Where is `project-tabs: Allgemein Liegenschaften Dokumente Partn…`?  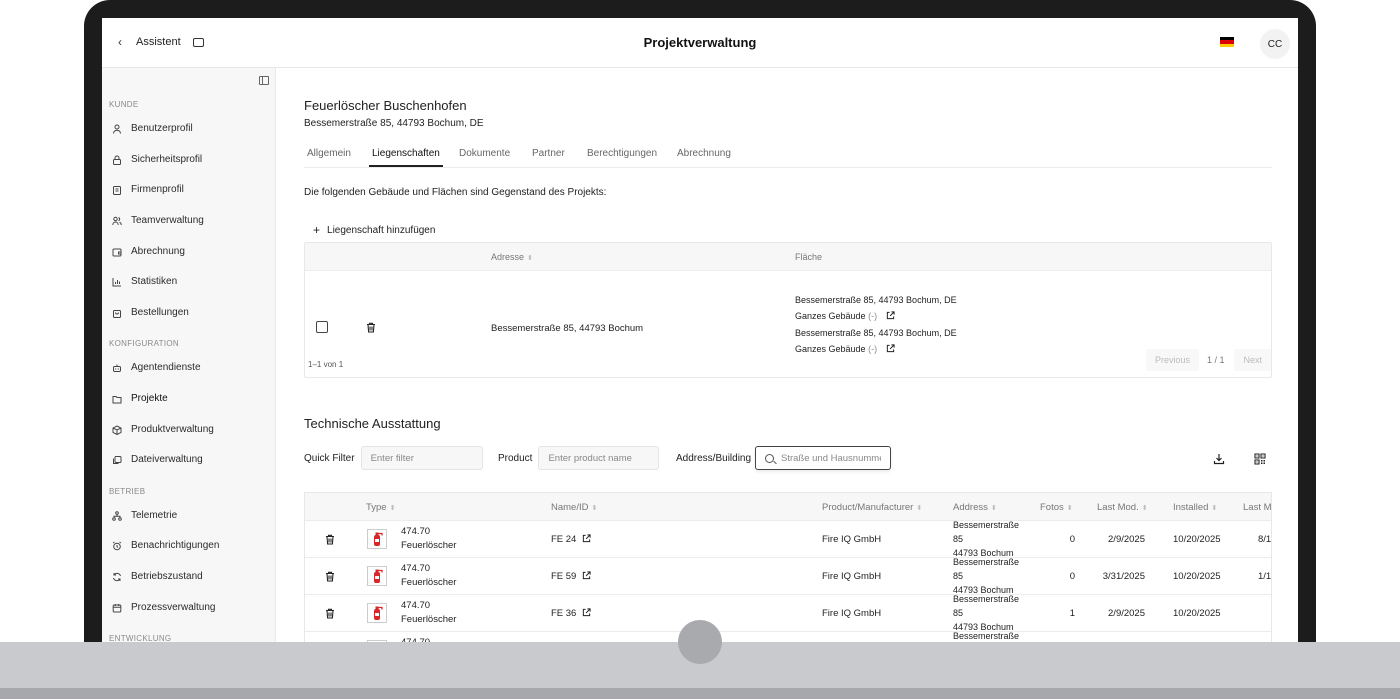
project-tabs: Allgemein Liegenschaften Dokumente Partn… is located at coordinates (788, 158).